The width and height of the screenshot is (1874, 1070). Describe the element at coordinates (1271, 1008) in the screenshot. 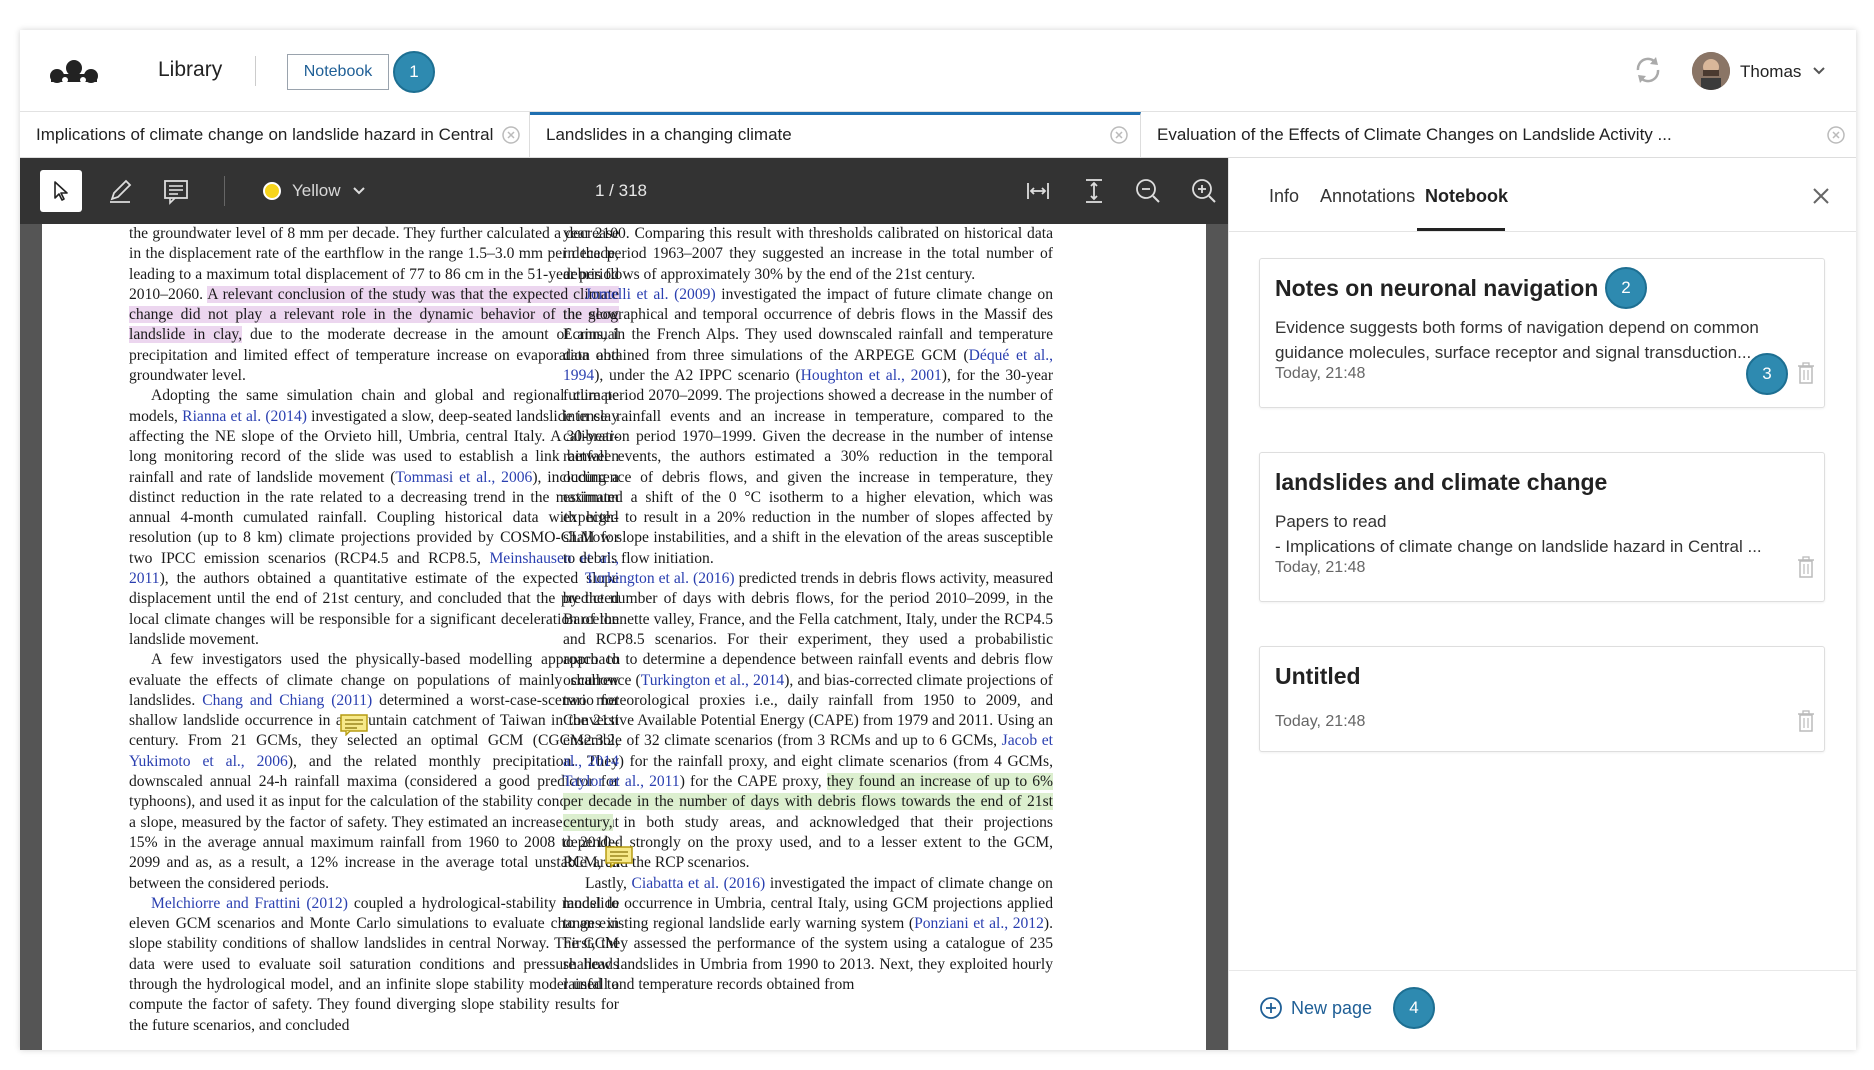

I see `add-circle-icon` at that location.